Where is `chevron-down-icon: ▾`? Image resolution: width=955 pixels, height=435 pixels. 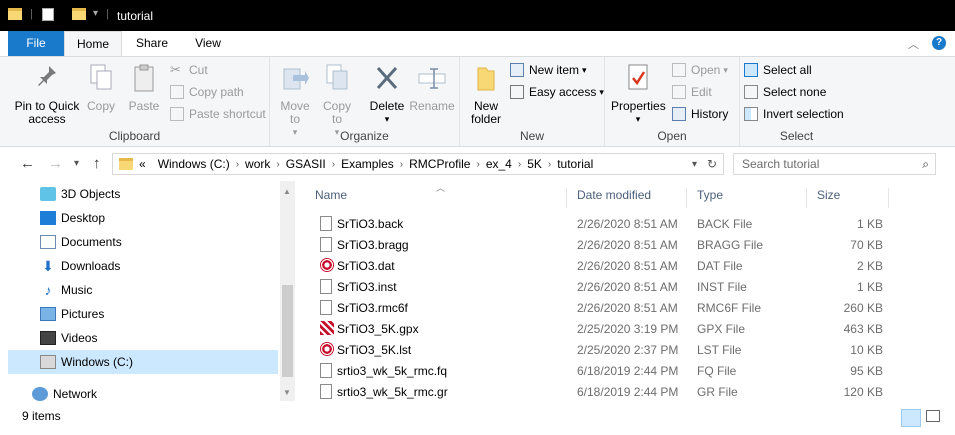 chevron-down-icon: ▾ is located at coordinates (584, 69).